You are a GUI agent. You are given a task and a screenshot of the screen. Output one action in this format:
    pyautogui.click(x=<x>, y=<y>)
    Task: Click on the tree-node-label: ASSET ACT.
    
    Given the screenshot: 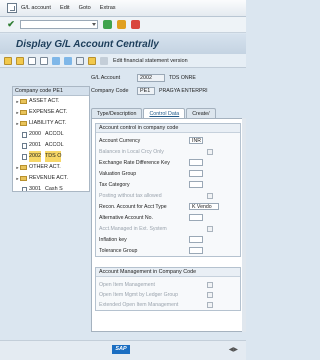 What is the action you would take?
    pyautogui.click(x=44, y=101)
    